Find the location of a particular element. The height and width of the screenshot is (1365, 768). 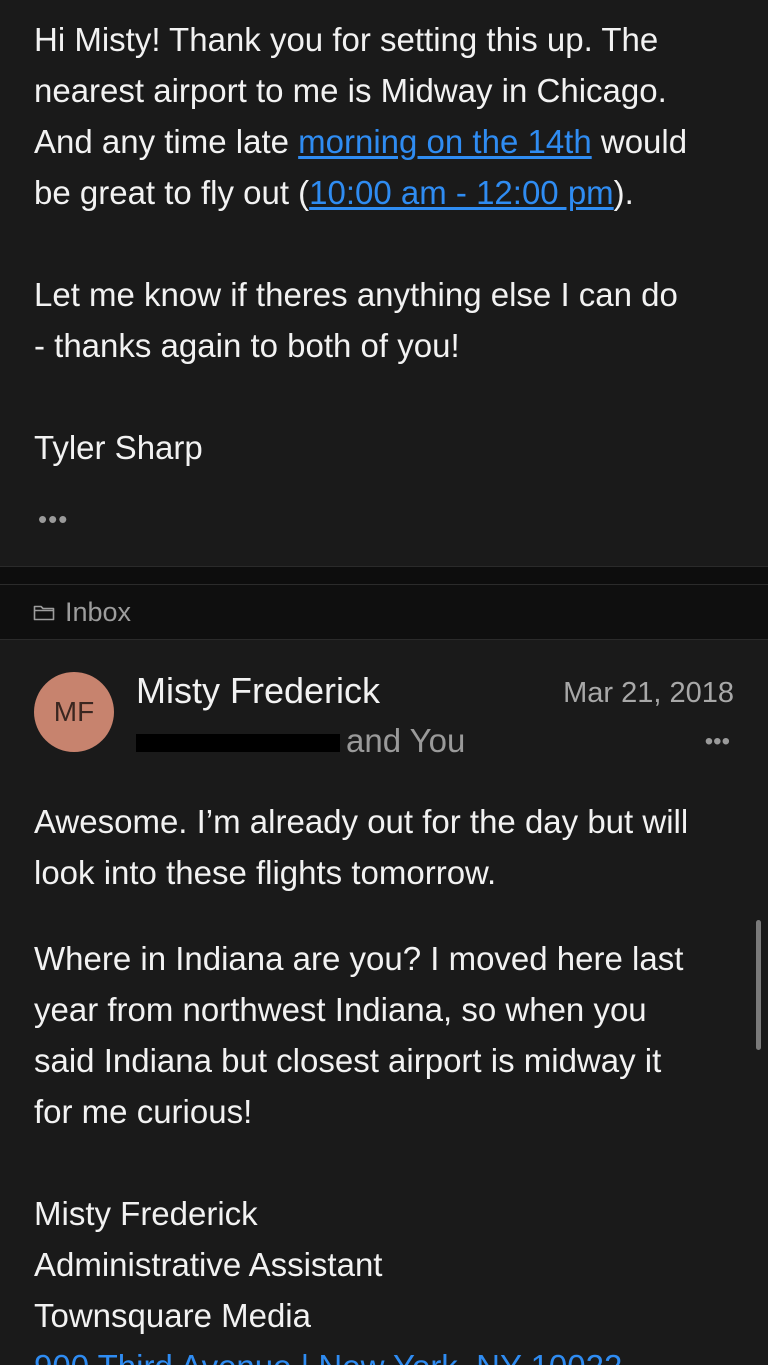

signature-address-link: 900 Third Avenue | New York, NY 10022 is located at coordinates (384, 1353).